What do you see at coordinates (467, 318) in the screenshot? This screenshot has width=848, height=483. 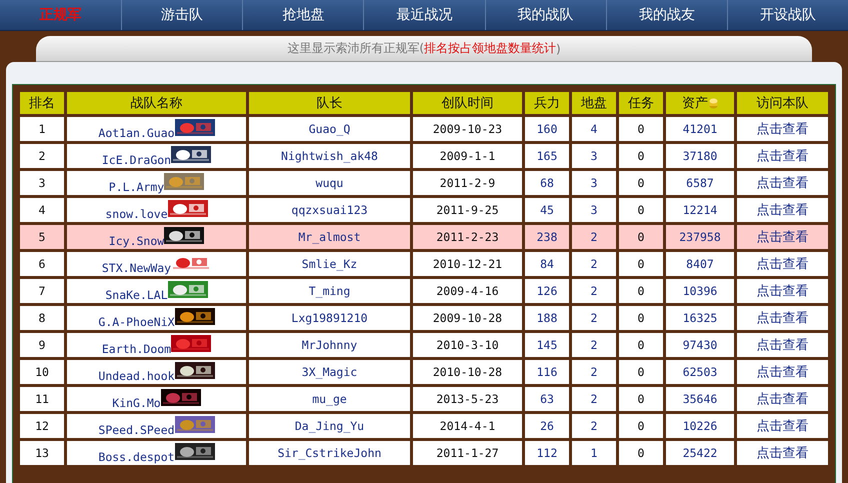 I see `date-cell: 2009-10-28` at bounding box center [467, 318].